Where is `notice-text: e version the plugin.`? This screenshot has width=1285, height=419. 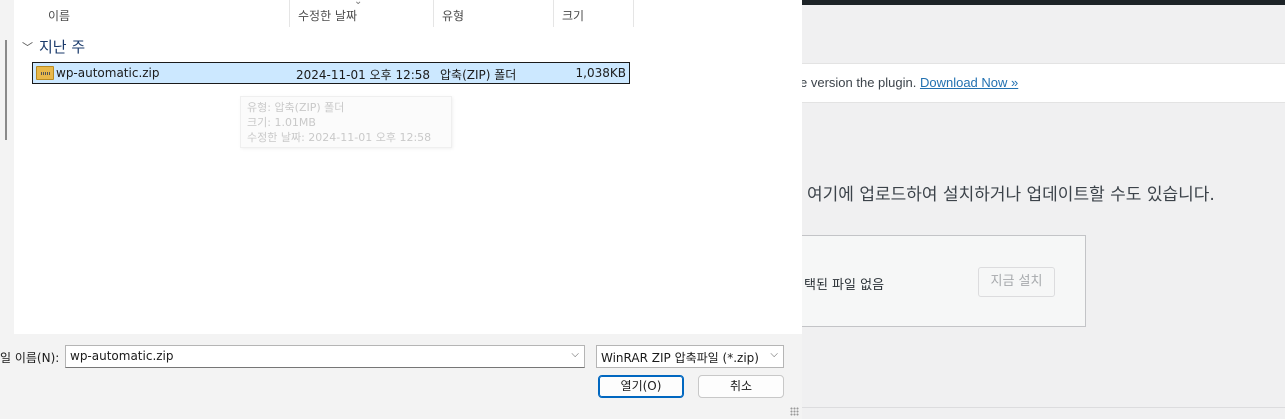 notice-text: e version the plugin. is located at coordinates (860, 82).